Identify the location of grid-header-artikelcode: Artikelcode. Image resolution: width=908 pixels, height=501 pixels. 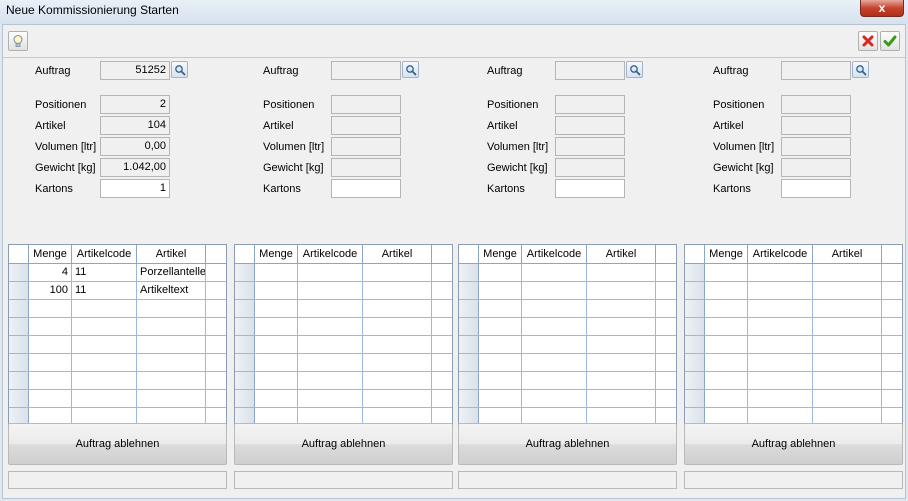
(104, 254).